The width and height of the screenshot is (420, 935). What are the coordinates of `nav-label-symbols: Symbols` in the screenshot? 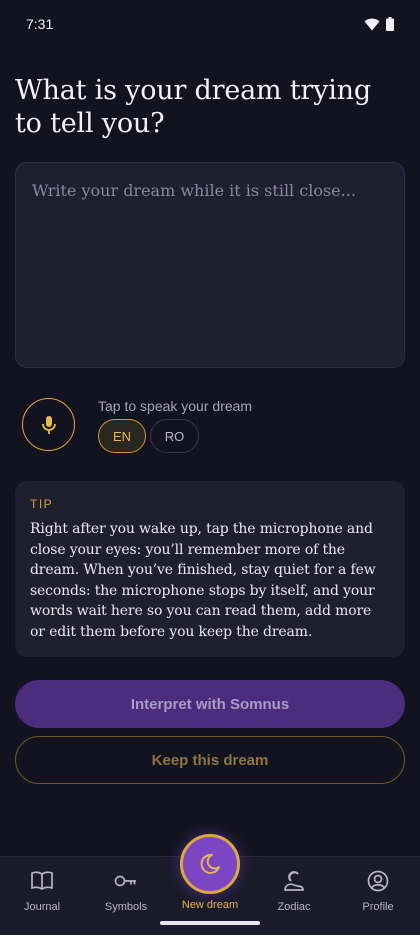 It's located at (126, 907).